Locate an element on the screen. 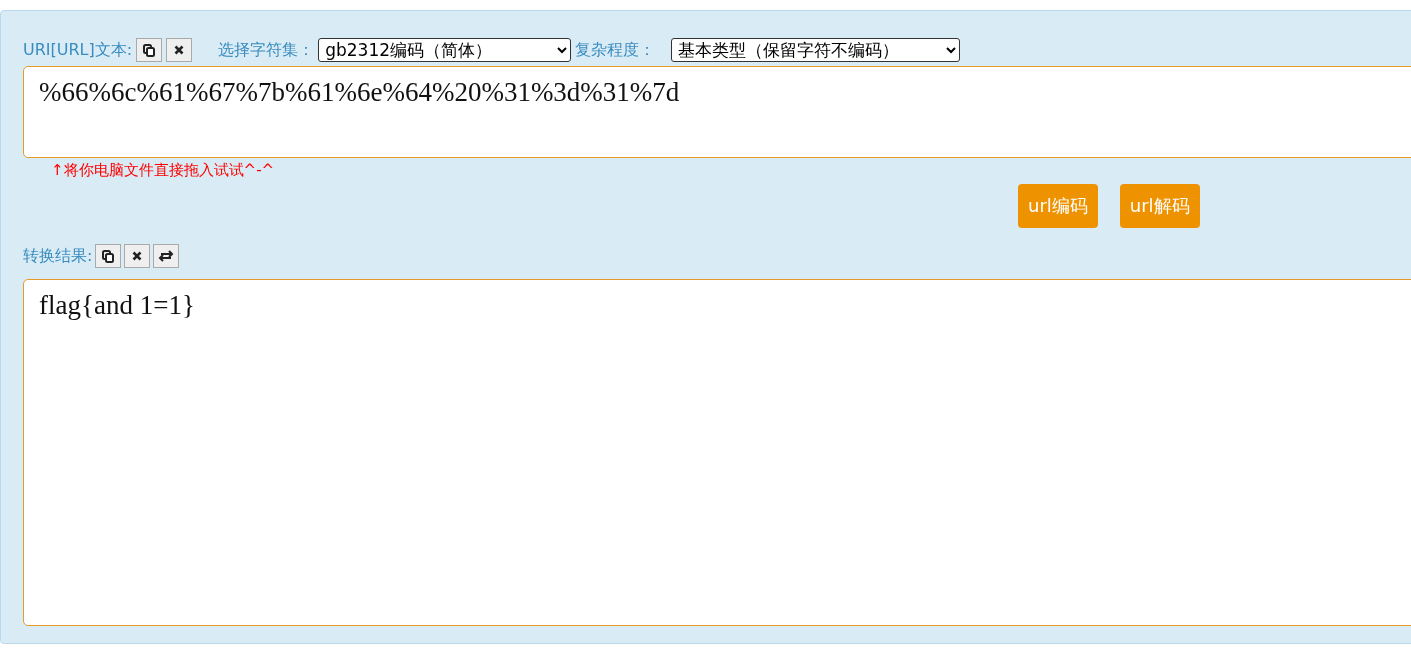  swap-arrows-icon is located at coordinates (166, 256).